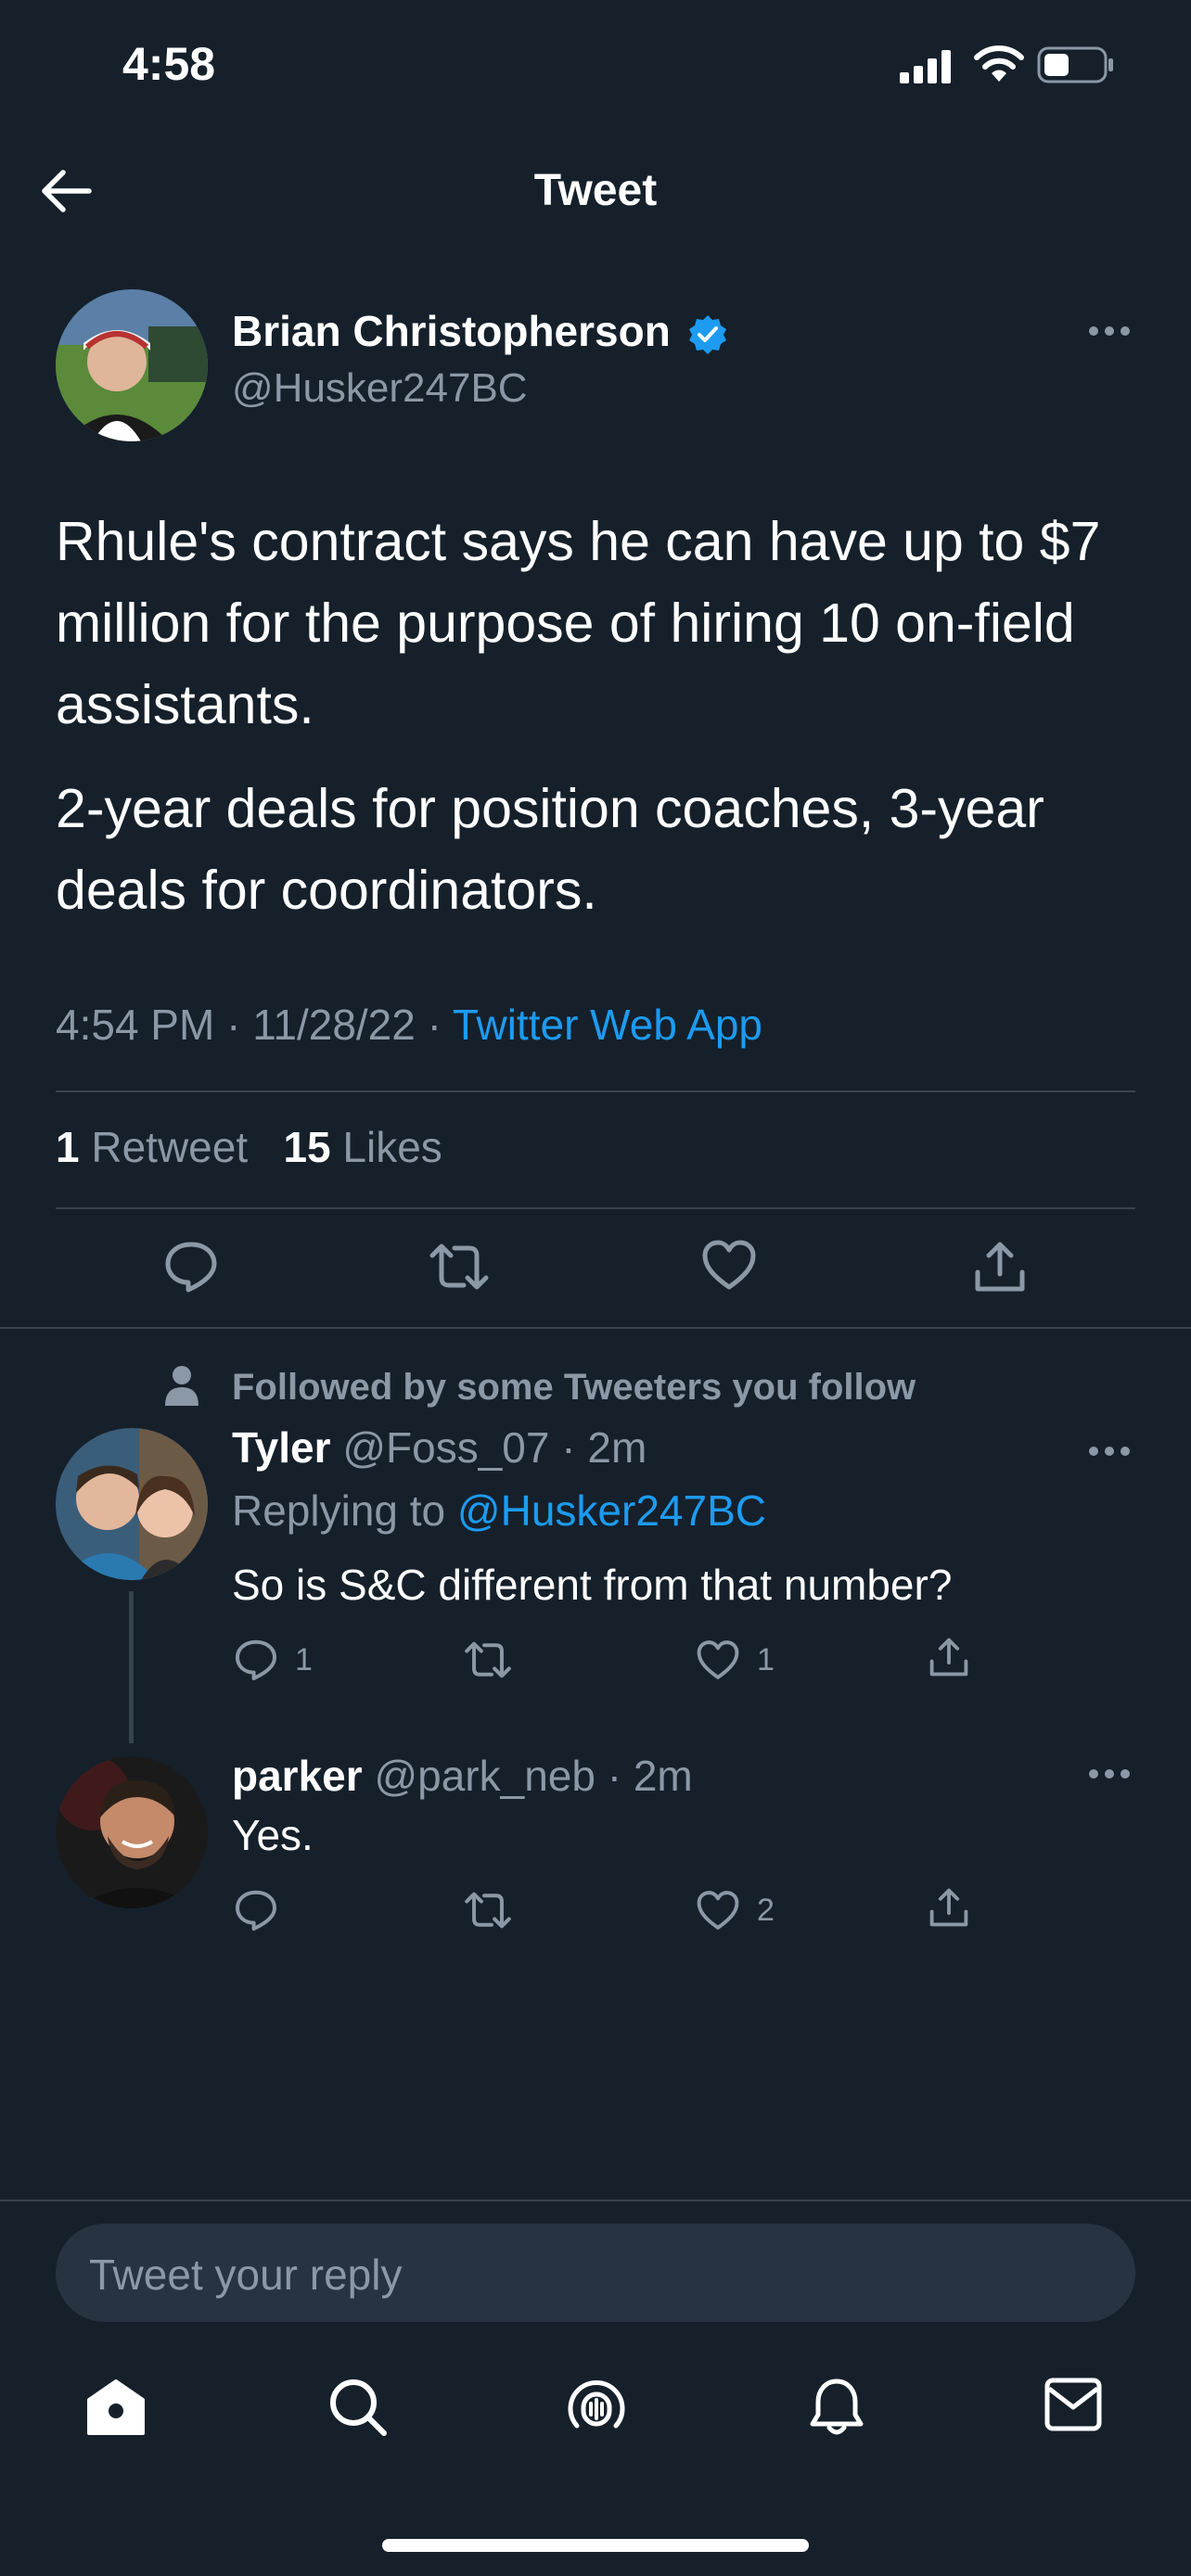  What do you see at coordinates (68, 1147) in the screenshot?
I see `retweets-count: 1` at bounding box center [68, 1147].